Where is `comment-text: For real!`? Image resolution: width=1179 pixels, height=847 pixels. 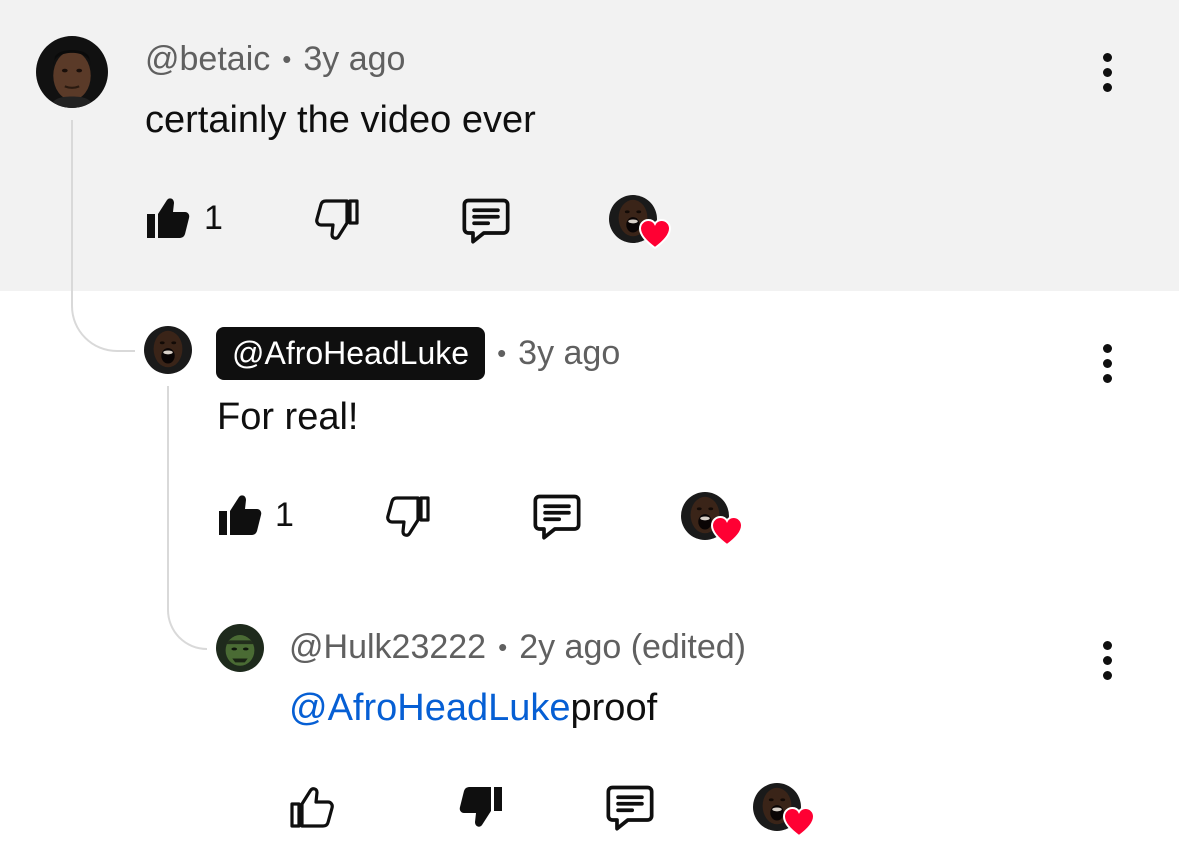 comment-text: For real! is located at coordinates (288, 417).